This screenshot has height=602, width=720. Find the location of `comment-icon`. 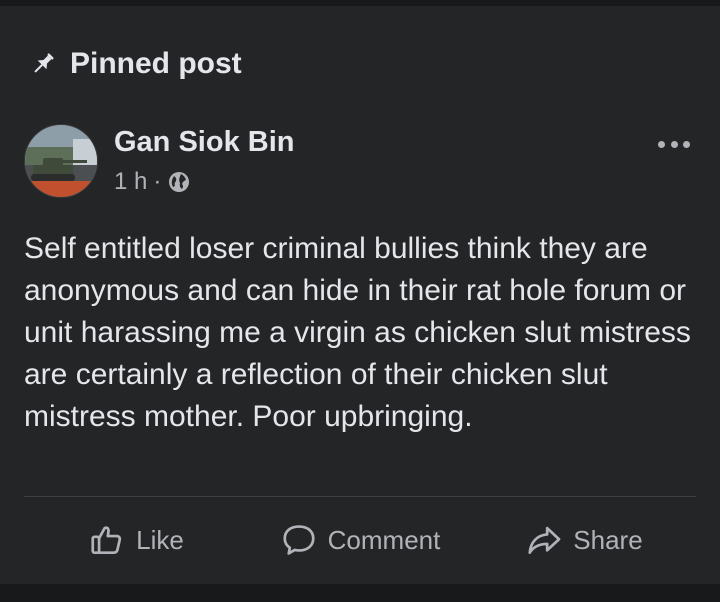

comment-icon is located at coordinates (299, 540).